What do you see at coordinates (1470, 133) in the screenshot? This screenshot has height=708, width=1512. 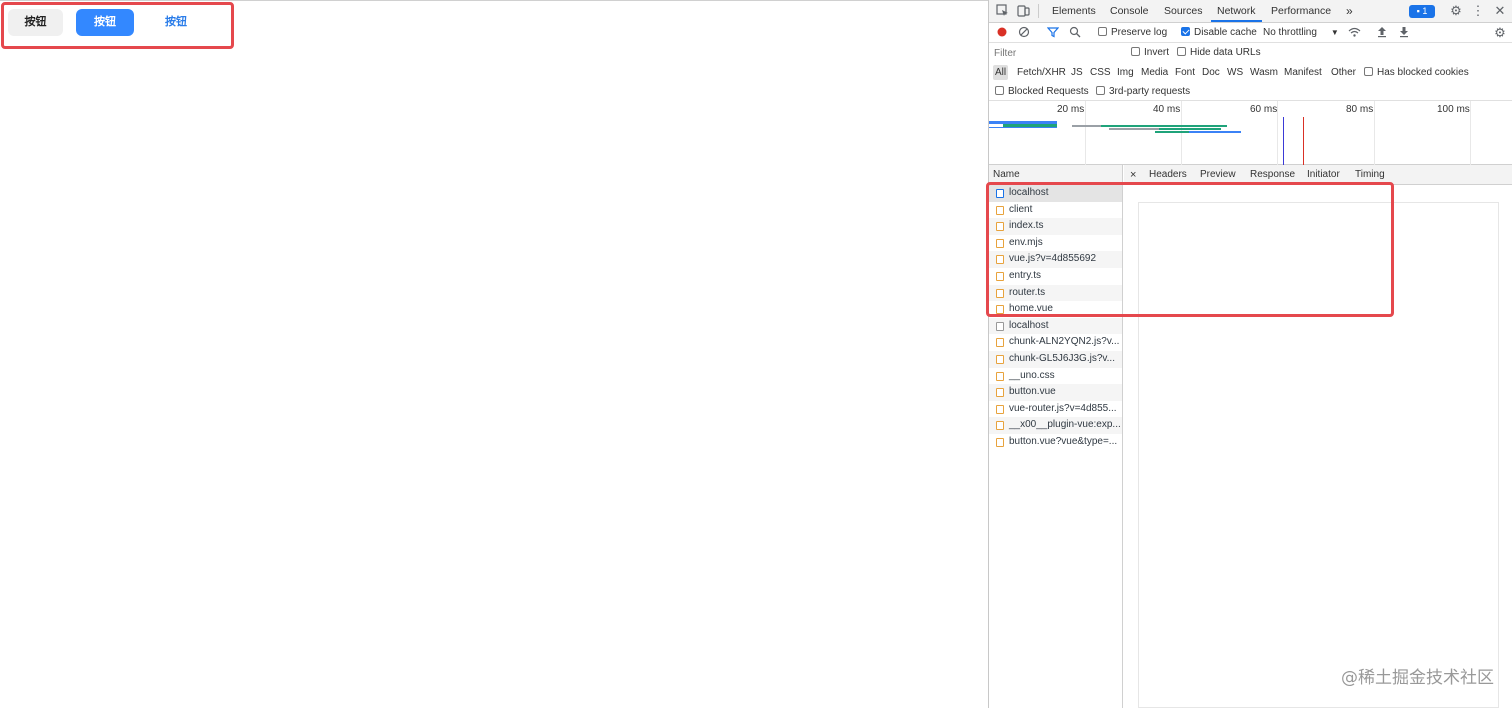 I see `timeline-gridline` at bounding box center [1470, 133].